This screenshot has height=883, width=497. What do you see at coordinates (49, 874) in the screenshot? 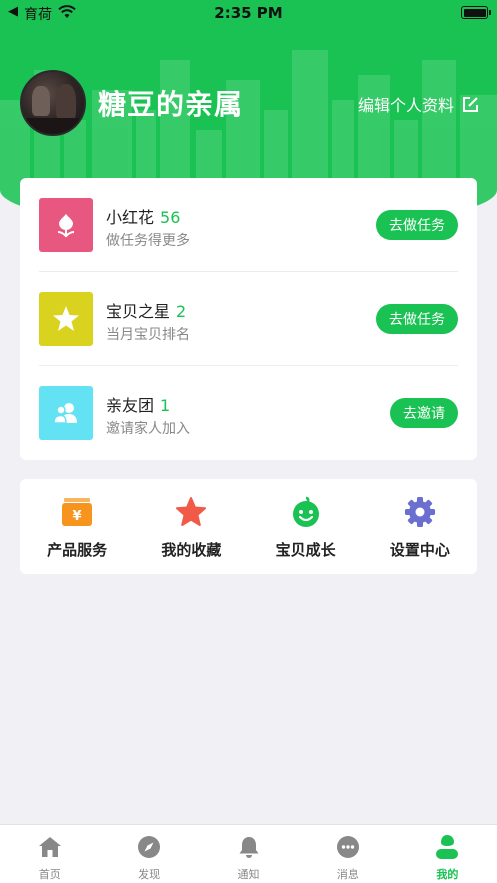
I see `tab-label: 首页` at bounding box center [49, 874].